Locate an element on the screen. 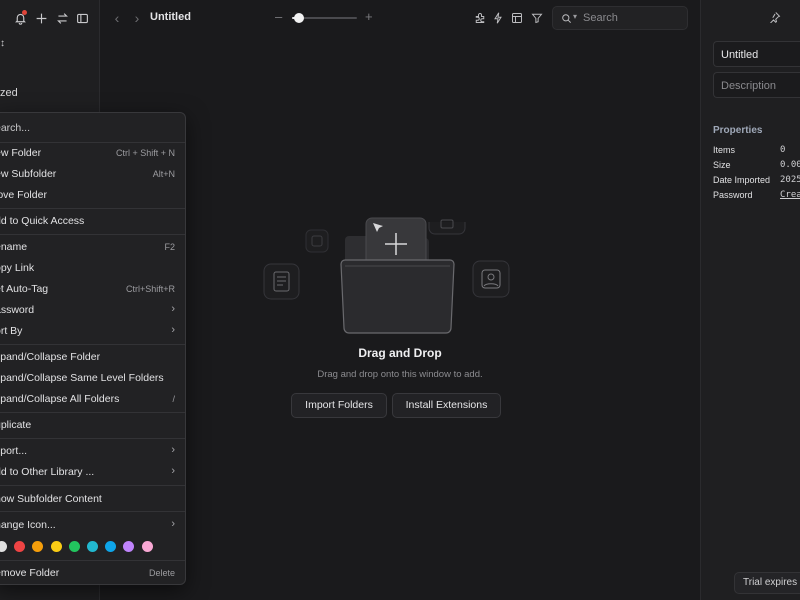 The height and width of the screenshot is (600, 800). property-row: Date Imported 2025 is located at coordinates (756, 181).